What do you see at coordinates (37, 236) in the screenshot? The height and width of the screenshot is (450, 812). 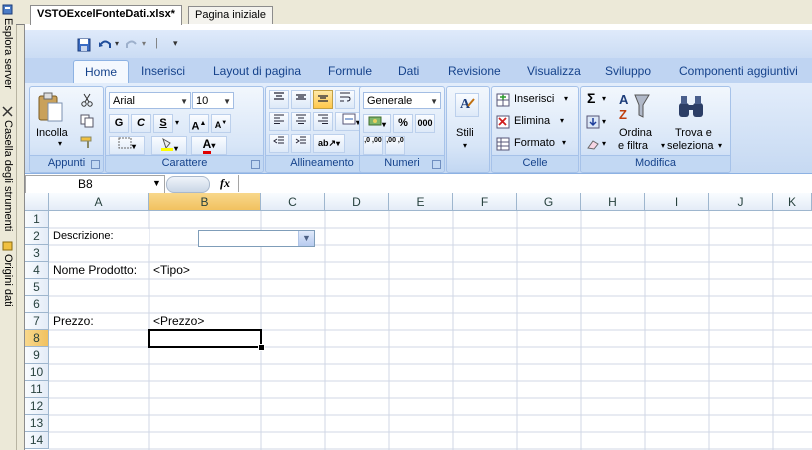 I see `row-header-2: 2` at bounding box center [37, 236].